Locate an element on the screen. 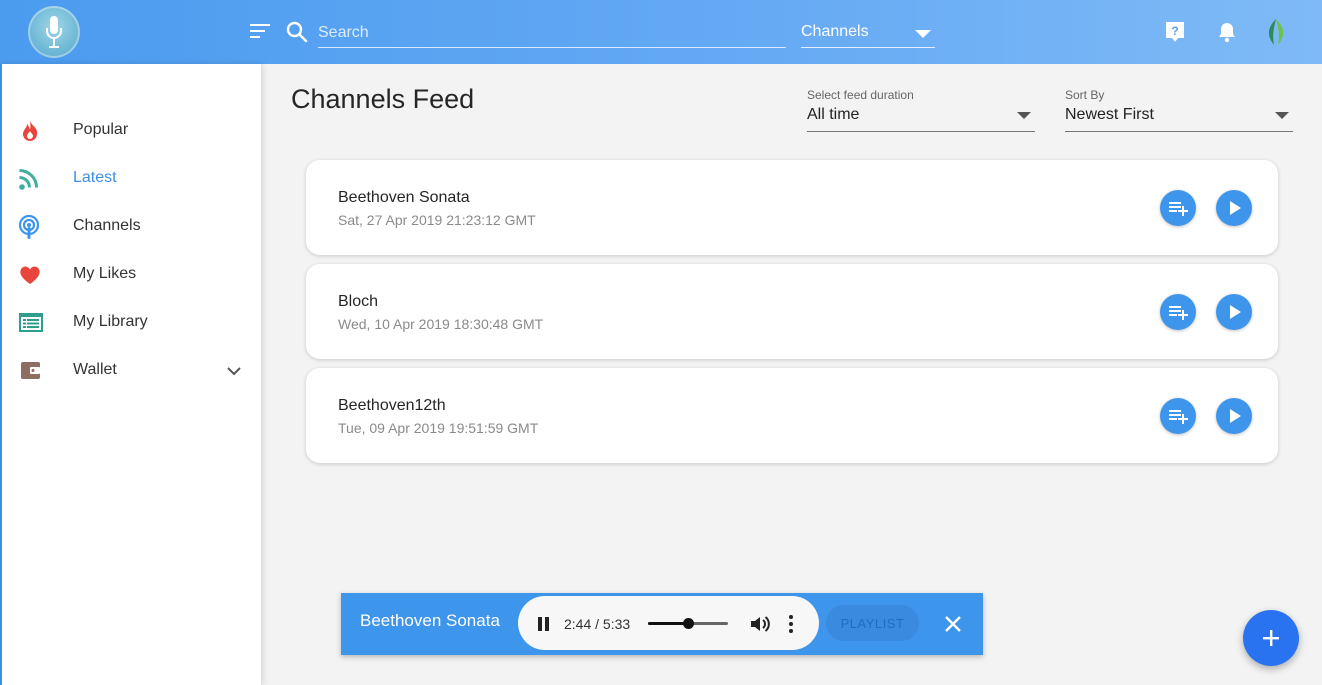 The image size is (1322, 685). top-app-bar: Channels ? is located at coordinates (661, 32).